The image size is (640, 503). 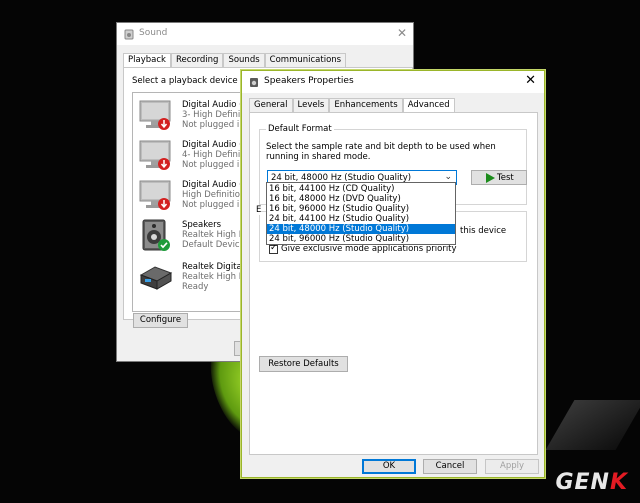 I want to click on device-desc: 3- High Definiti, so click(x=214, y=115).